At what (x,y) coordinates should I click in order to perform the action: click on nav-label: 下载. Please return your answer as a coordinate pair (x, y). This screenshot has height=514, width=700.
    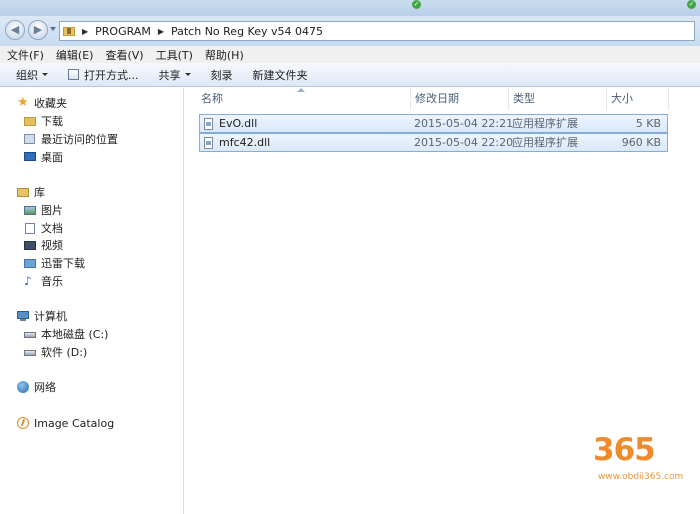
    Looking at the image, I should click on (52, 121).